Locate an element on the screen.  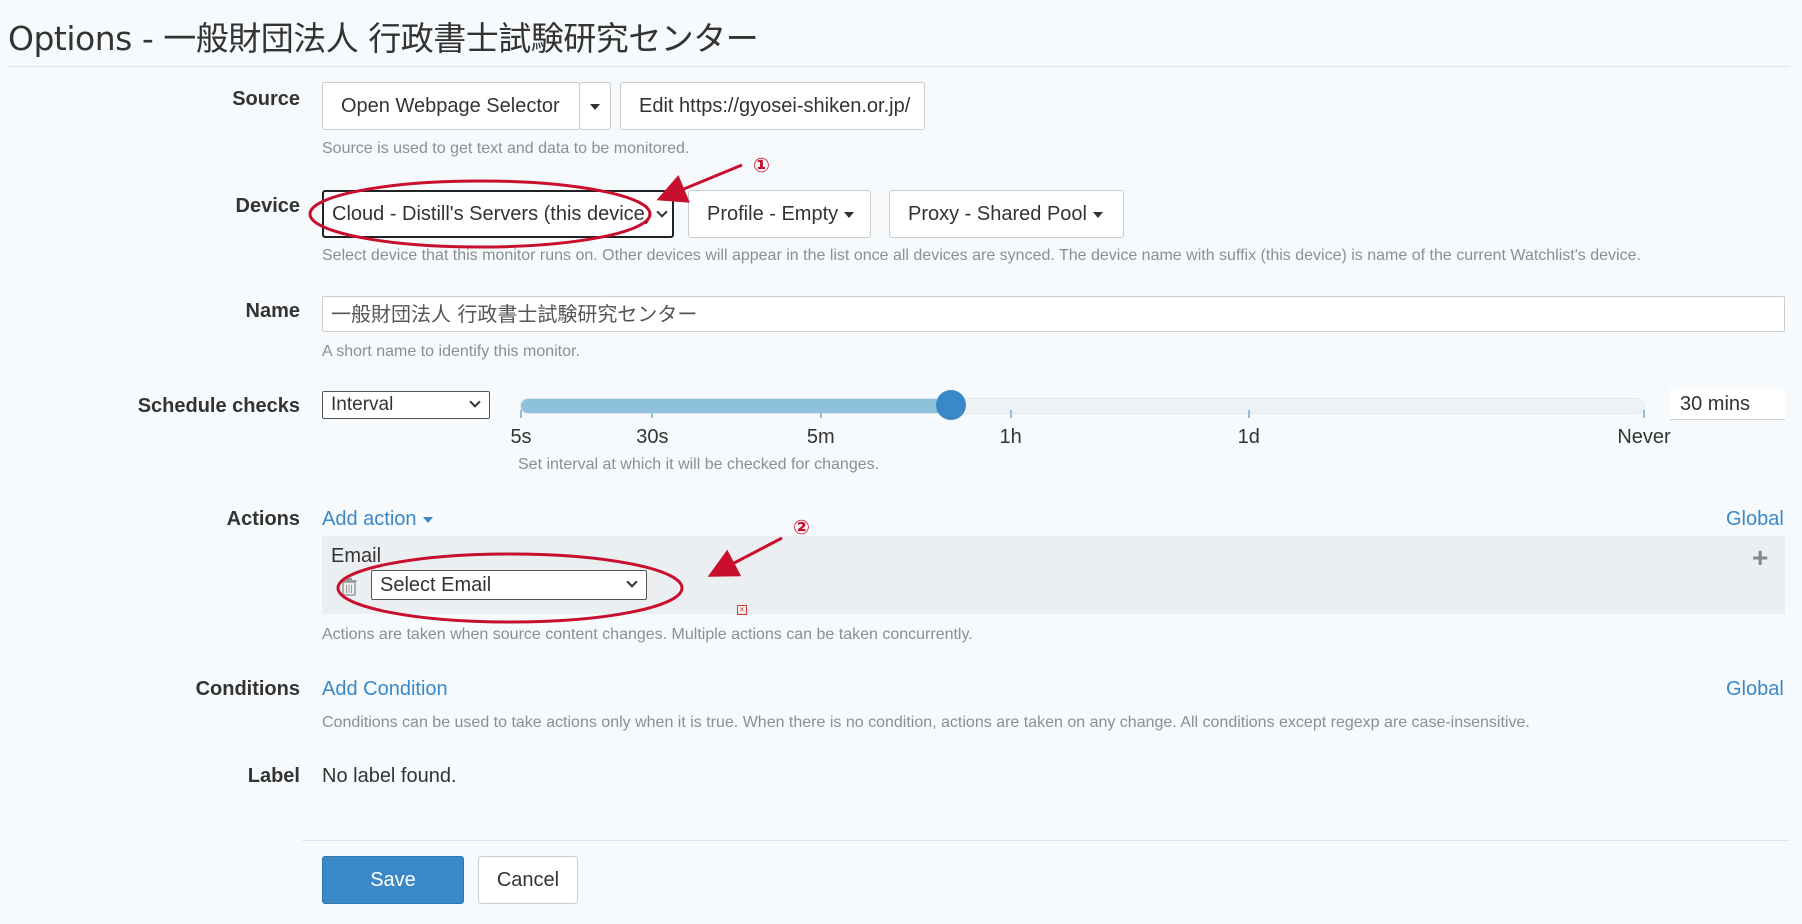
add-action-link: Add action is located at coordinates (377, 519).